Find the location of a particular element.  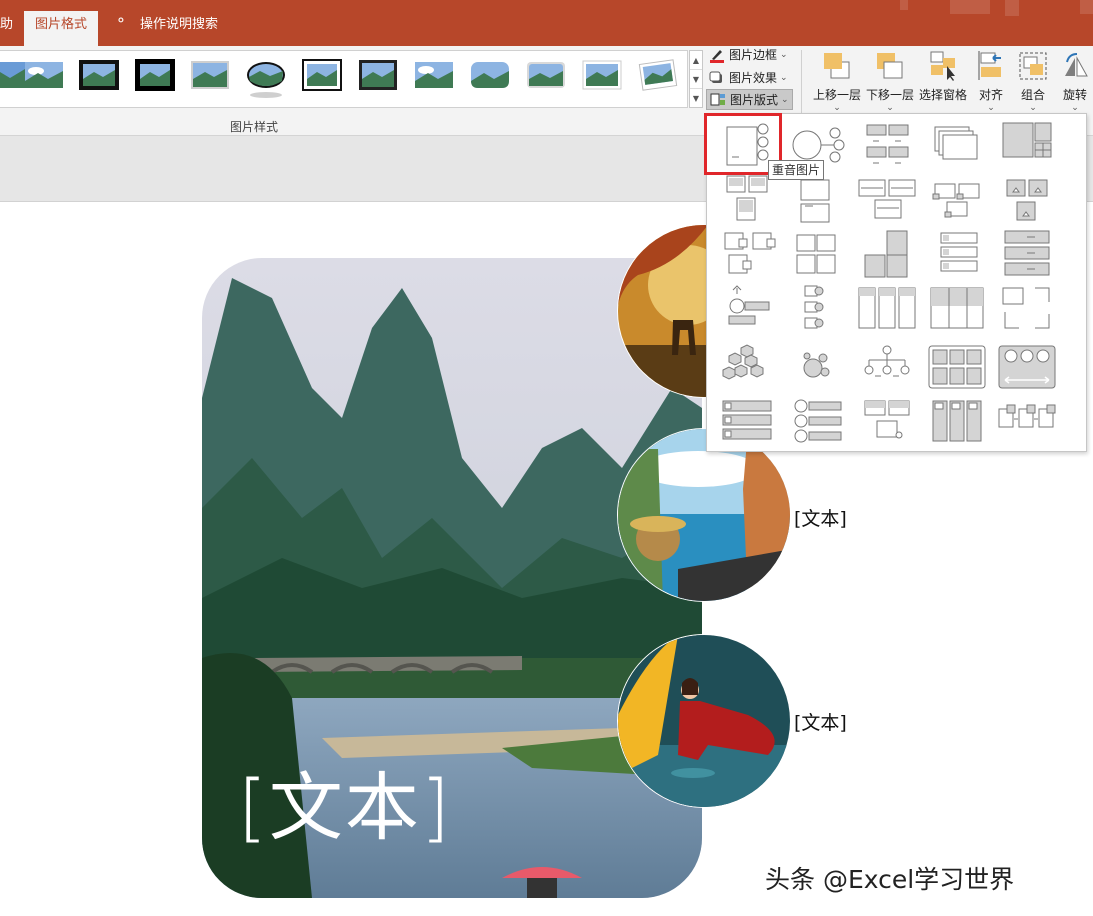

picture-styles-gallery is located at coordinates (344, 79).